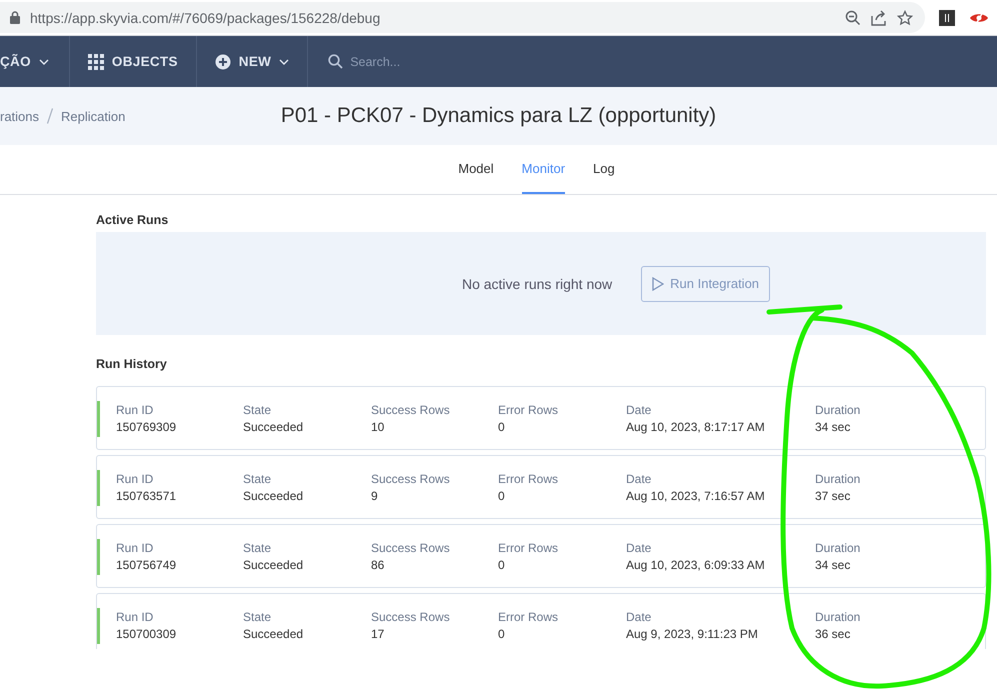 This screenshot has width=997, height=690. What do you see at coordinates (222, 62) in the screenshot?
I see `plus-circle-icon` at bounding box center [222, 62].